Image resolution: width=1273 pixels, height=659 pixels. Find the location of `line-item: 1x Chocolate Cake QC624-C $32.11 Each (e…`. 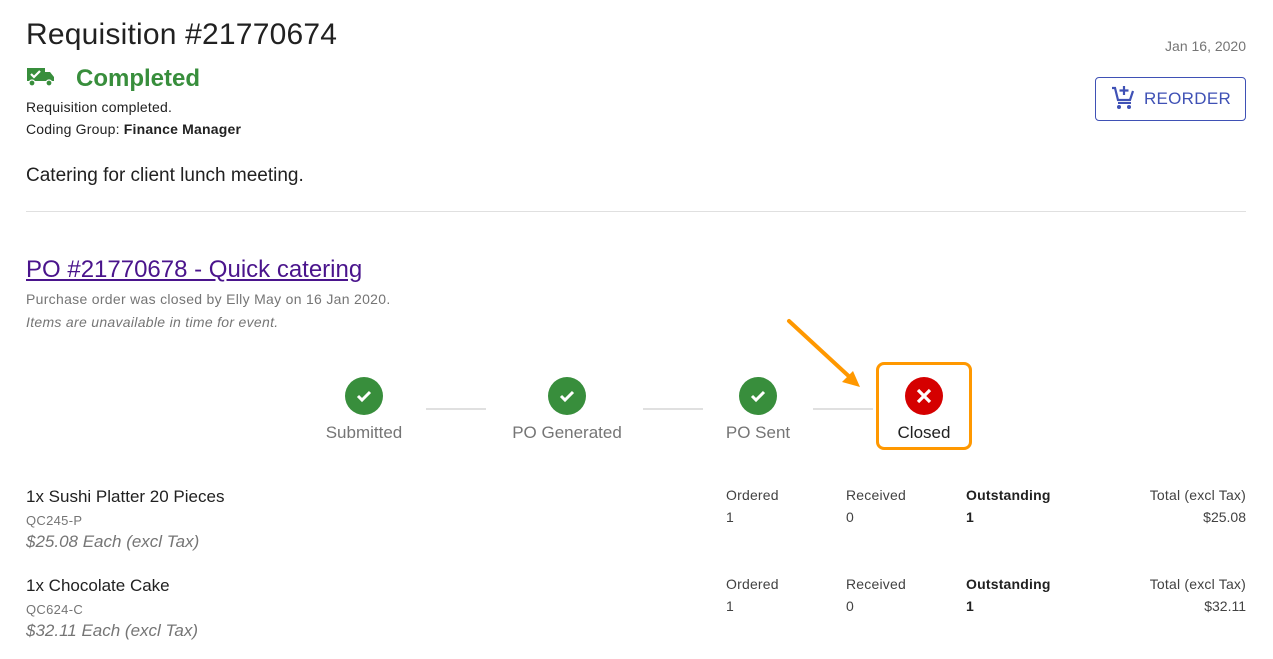

line-item: 1x Chocolate Cake QC624-C $32.11 Each (e… is located at coordinates (112, 608).